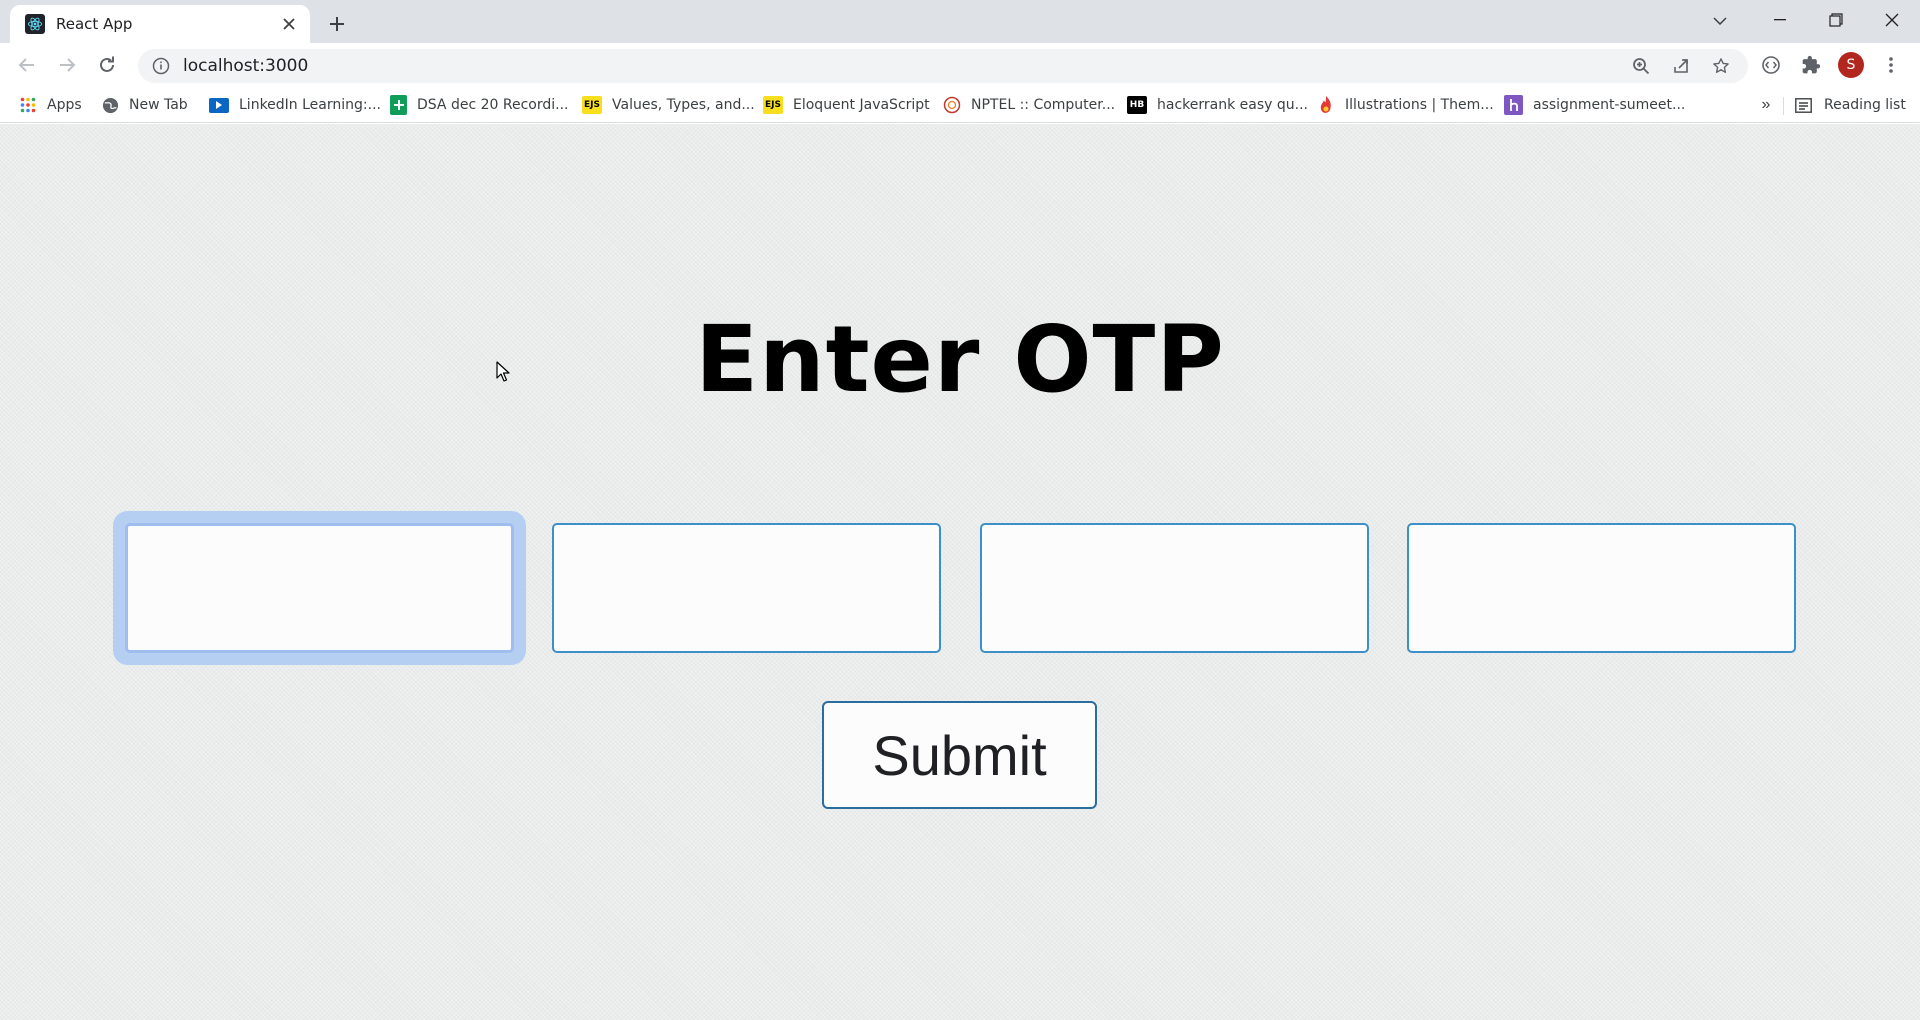 The image size is (1920, 1020). What do you see at coordinates (67, 65) in the screenshot?
I see `forward-arrow-icon` at bounding box center [67, 65].